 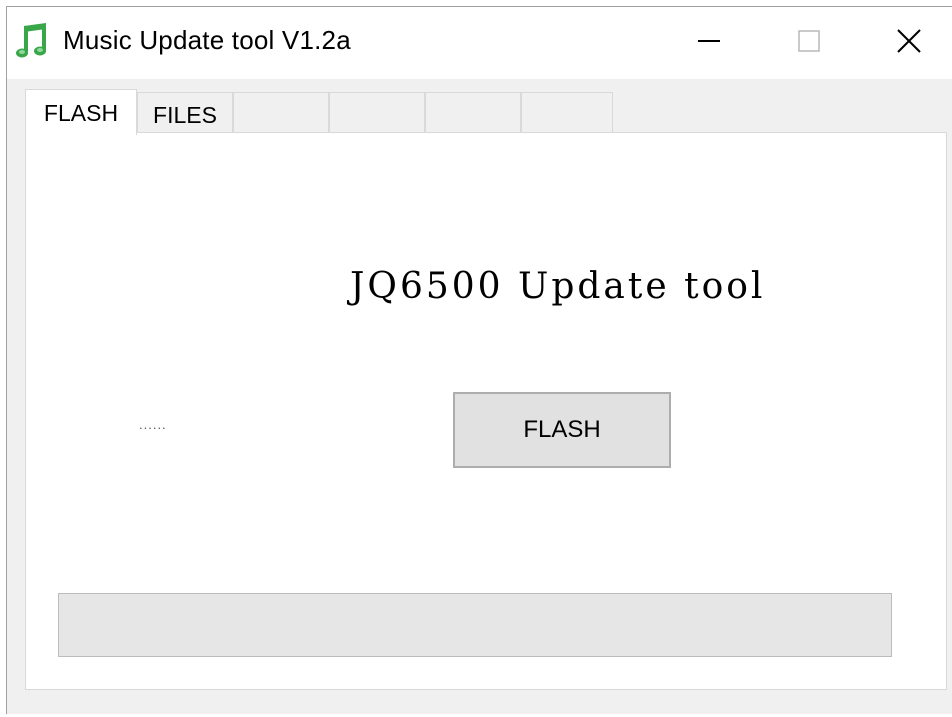 I want to click on minimize-button, so click(x=709, y=43).